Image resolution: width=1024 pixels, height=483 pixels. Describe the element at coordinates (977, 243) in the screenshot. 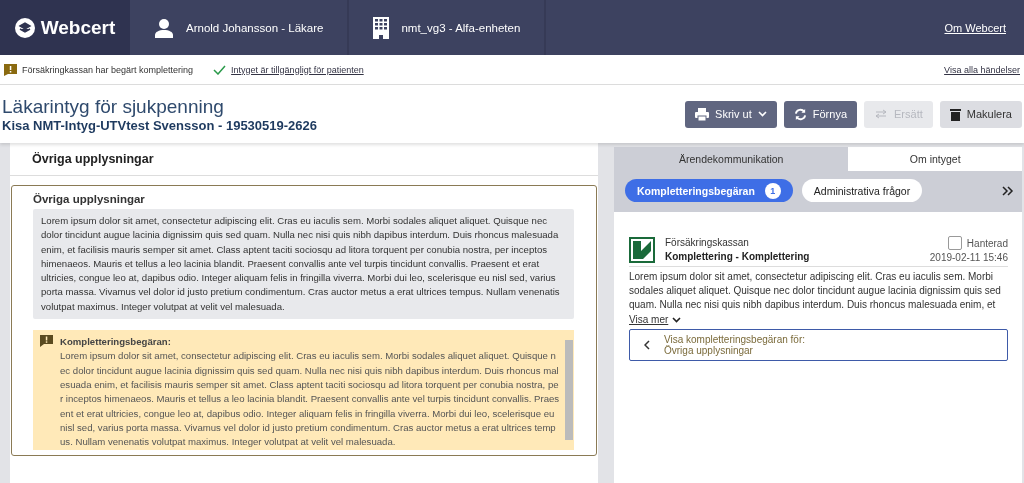

I see `handled-checkbox: Hanterad` at that location.